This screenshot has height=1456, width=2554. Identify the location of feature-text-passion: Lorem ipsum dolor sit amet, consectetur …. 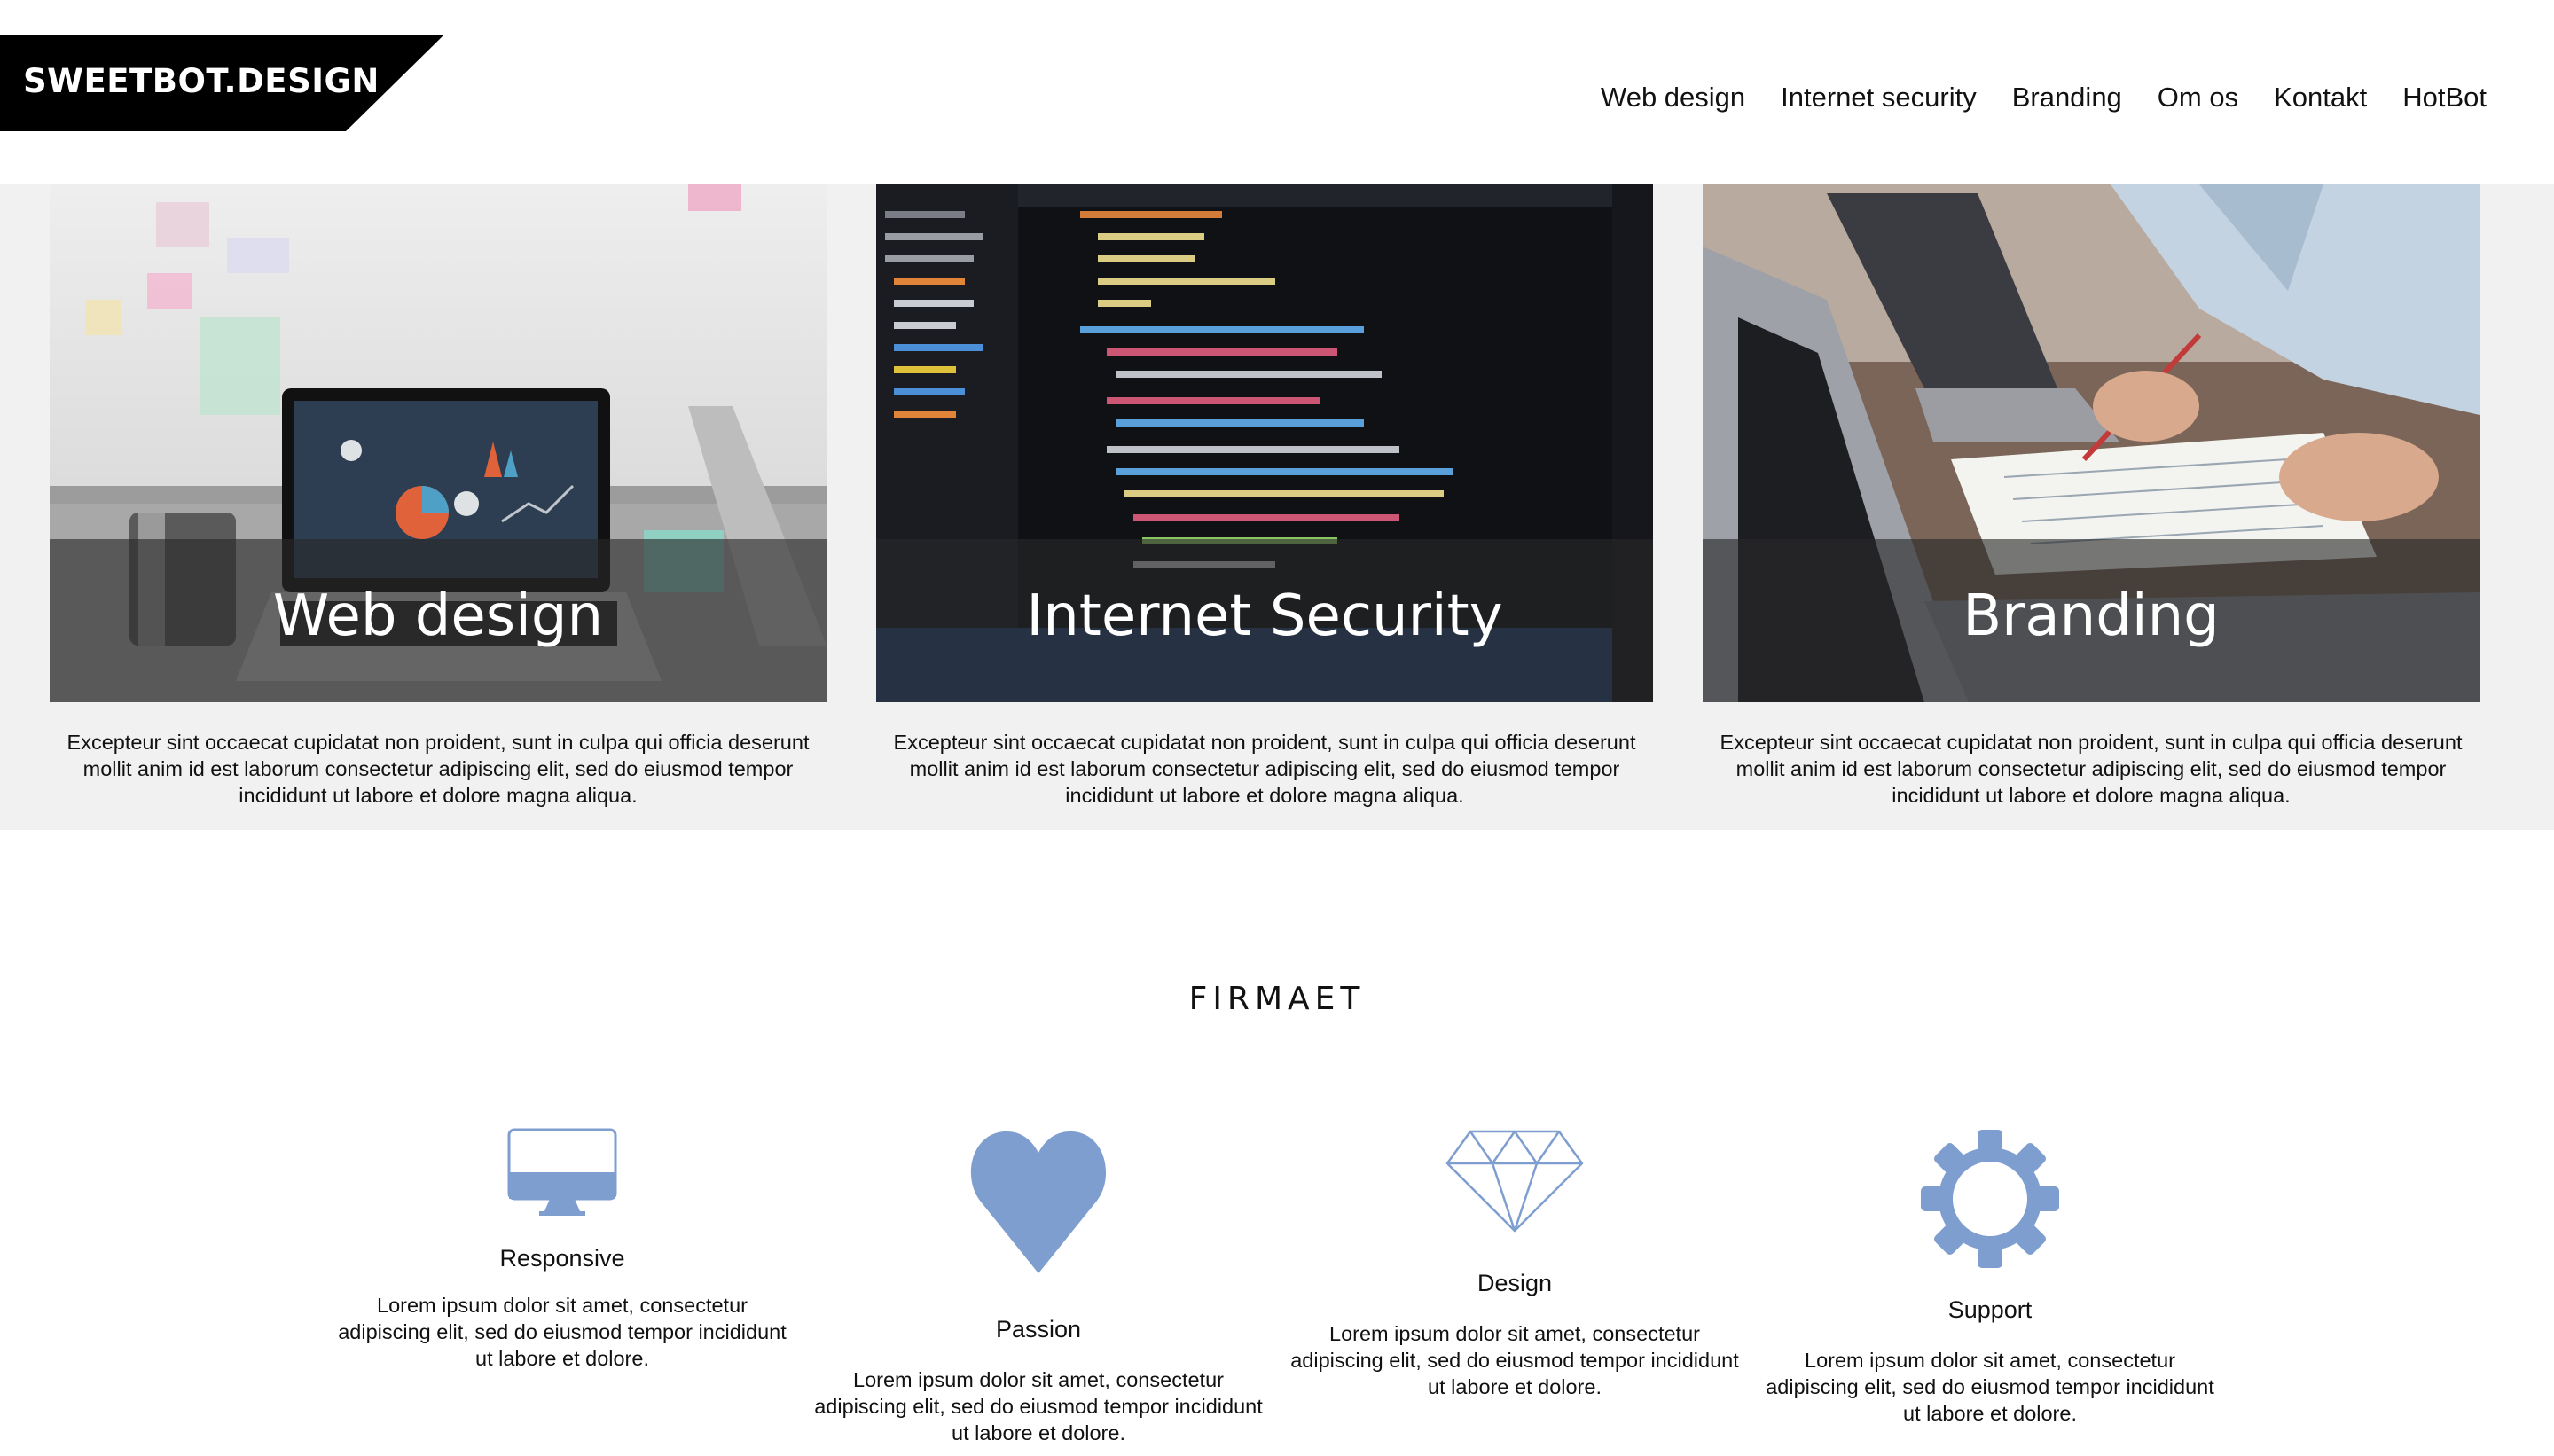
(1038, 1406).